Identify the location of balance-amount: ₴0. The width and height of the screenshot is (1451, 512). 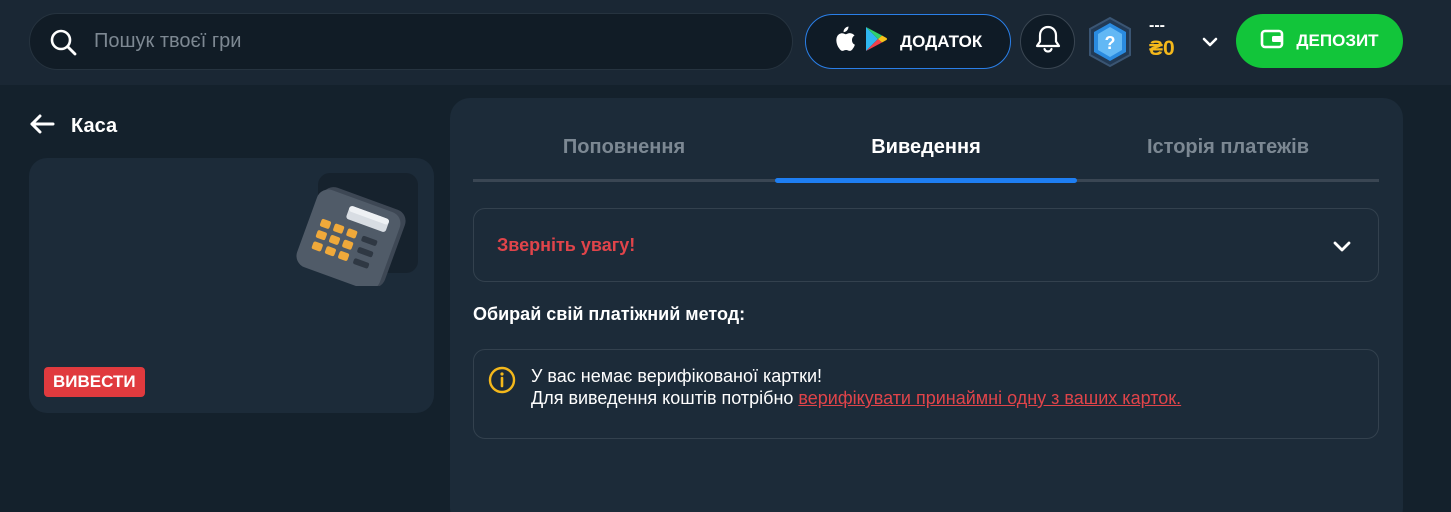
(1162, 48).